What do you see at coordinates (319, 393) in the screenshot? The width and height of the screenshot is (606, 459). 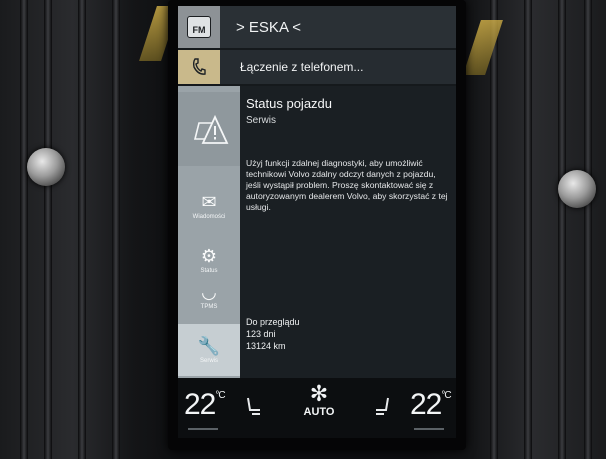 I see `fan-auto-icon: ✻` at bounding box center [319, 393].